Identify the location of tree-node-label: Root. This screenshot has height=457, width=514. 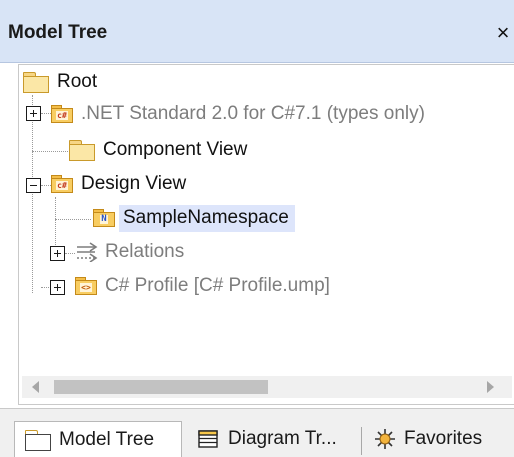
(77, 81).